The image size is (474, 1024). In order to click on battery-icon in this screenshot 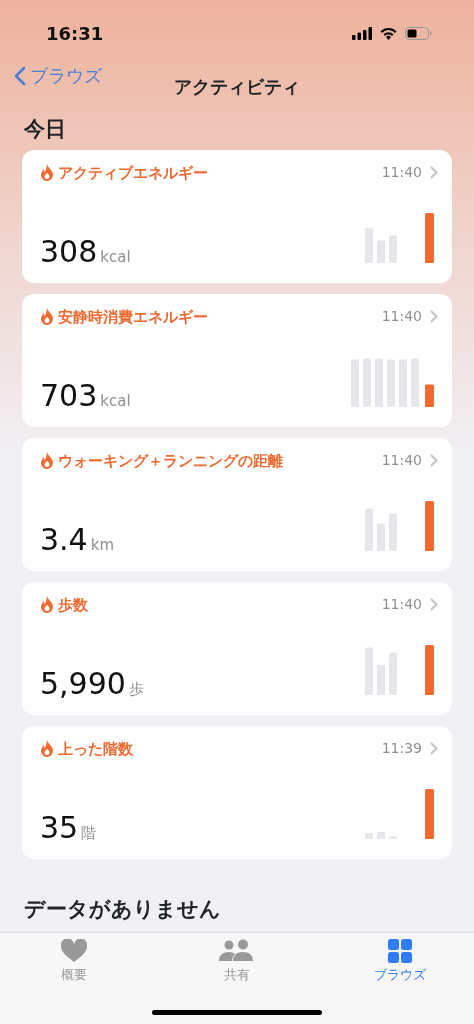, I will do `click(418, 33)`.